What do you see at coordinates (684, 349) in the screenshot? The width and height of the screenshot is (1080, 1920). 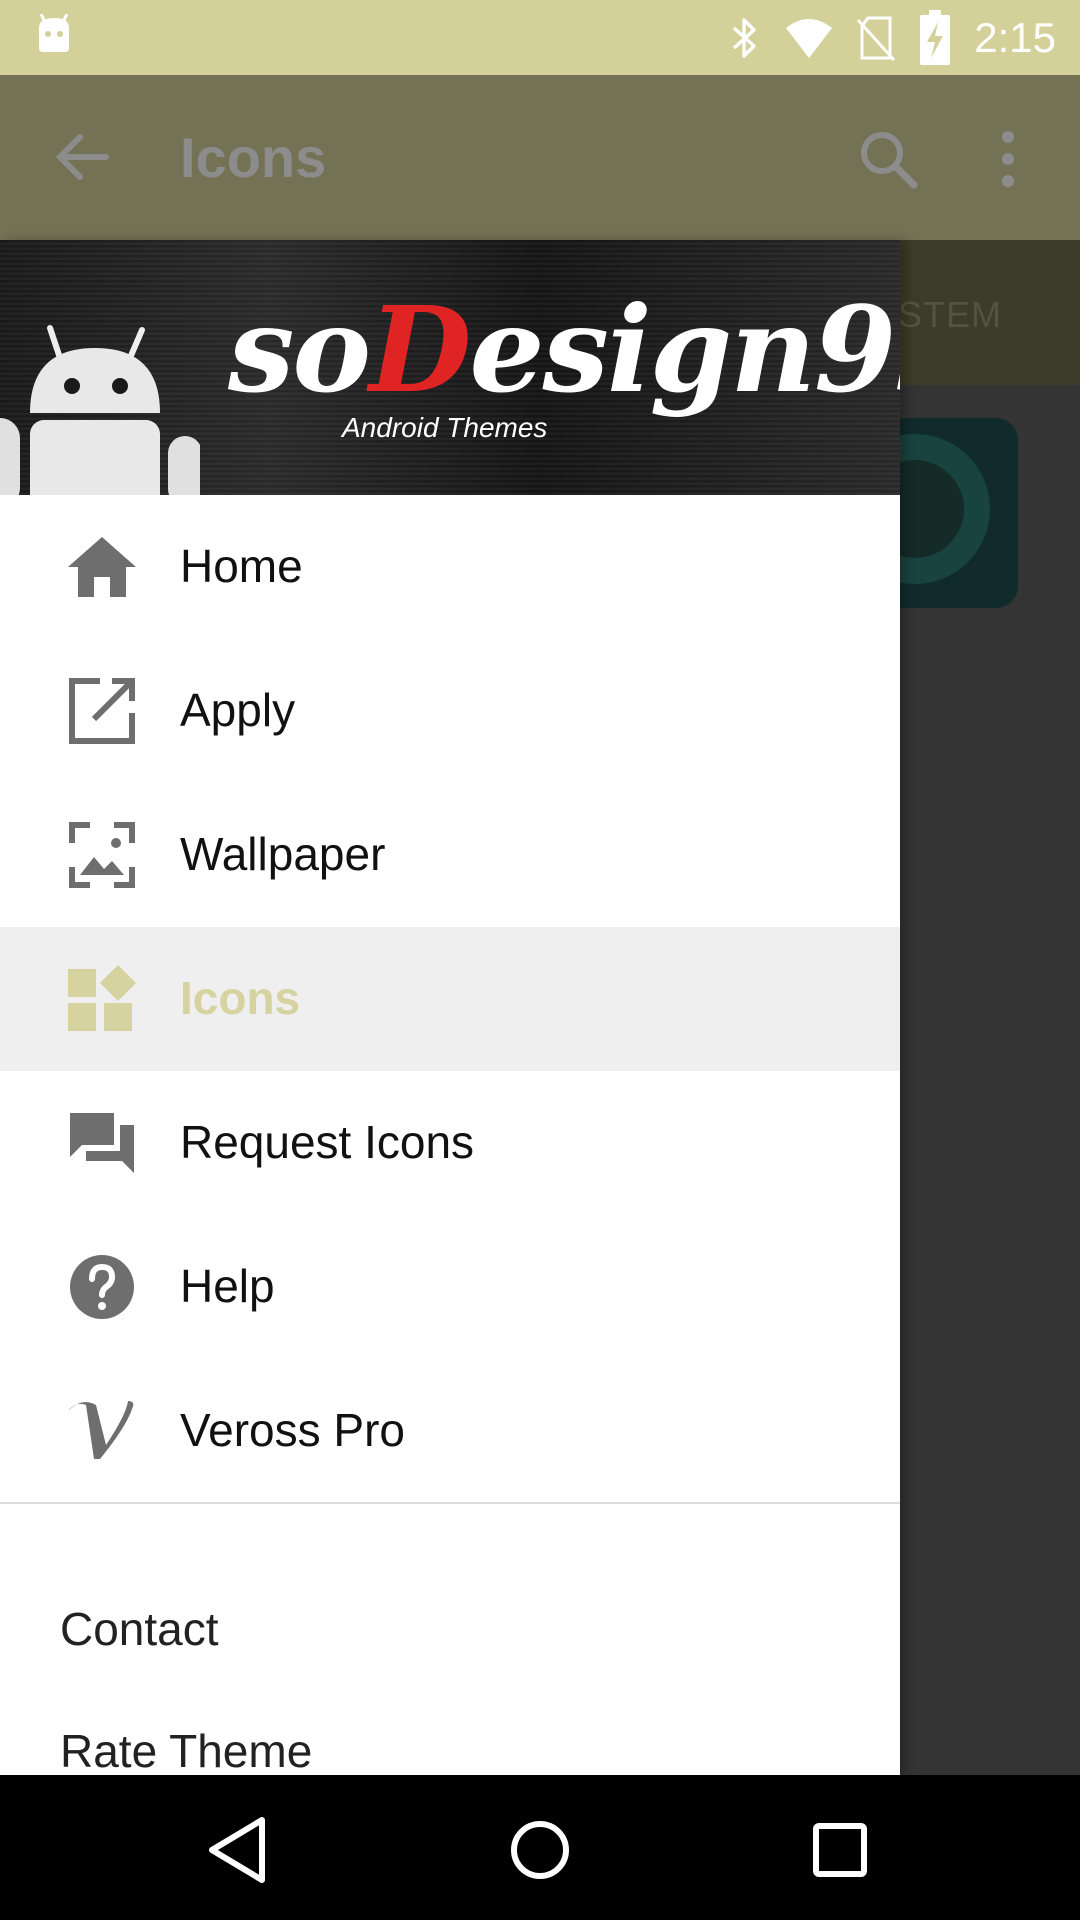 I see `brand-text-2: esign99` at bounding box center [684, 349].